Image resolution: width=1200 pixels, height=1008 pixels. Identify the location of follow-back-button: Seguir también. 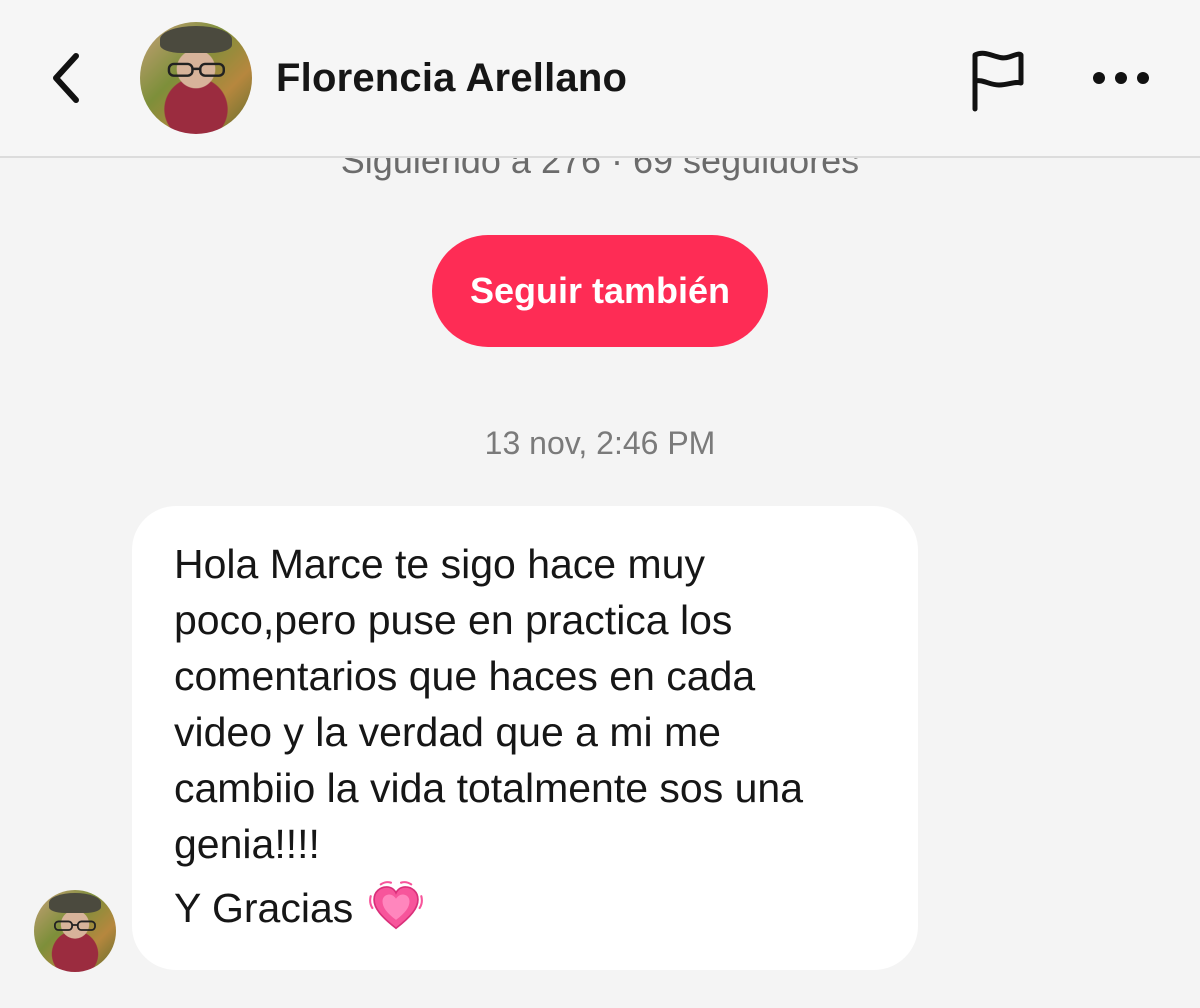
(600, 291).